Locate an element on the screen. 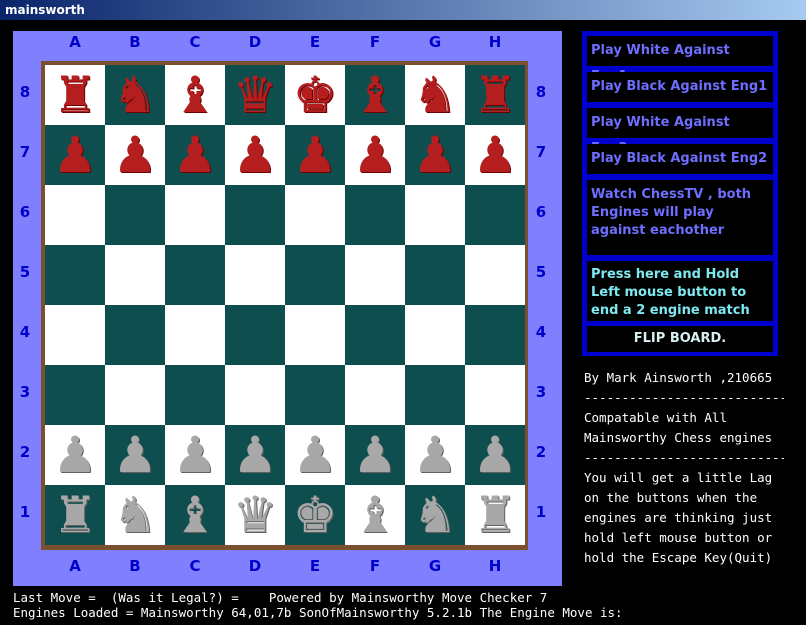 The height and width of the screenshot is (625, 806). square-e8: ♚ is located at coordinates (315, 95).